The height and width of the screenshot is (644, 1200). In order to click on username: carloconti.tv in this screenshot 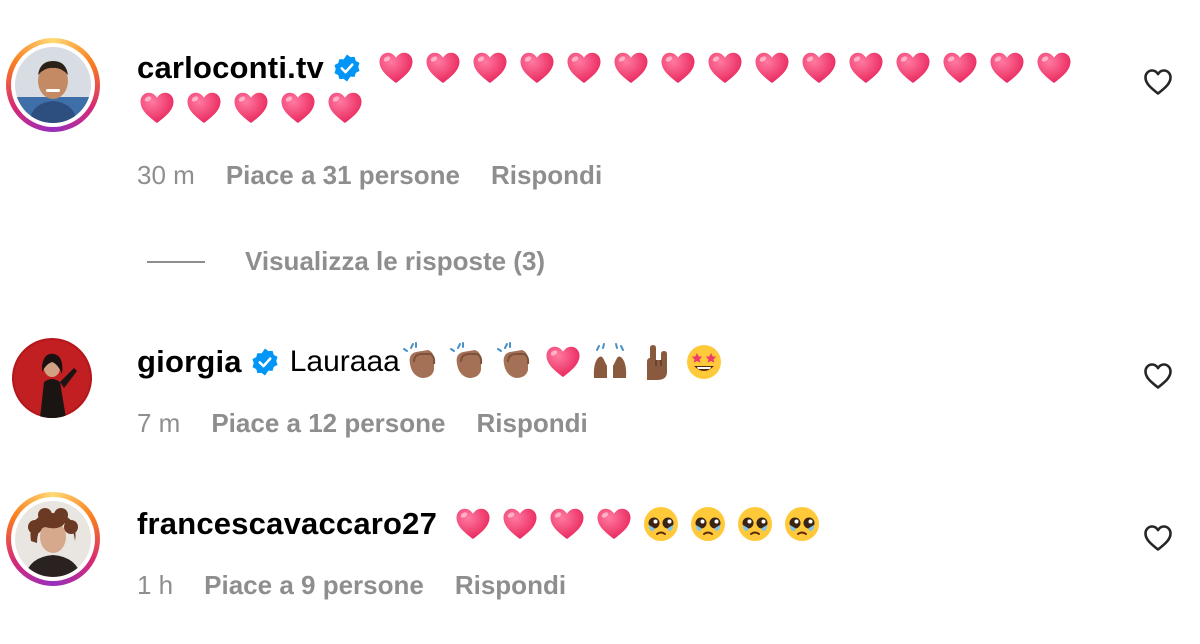, I will do `click(230, 68)`.